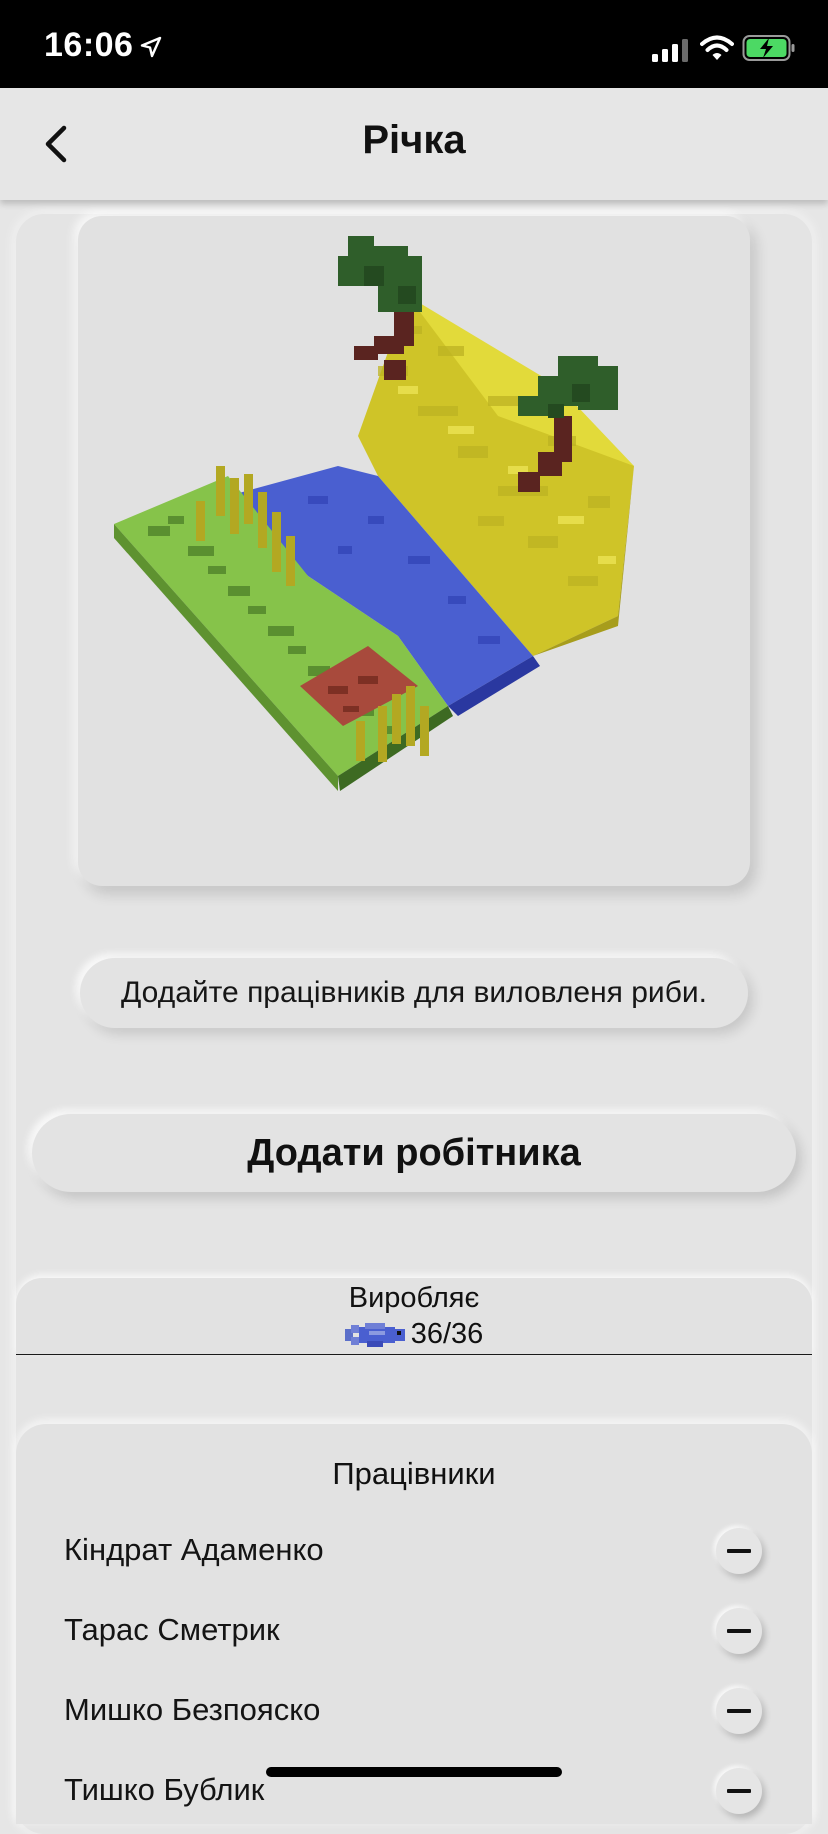 The image size is (828, 1834). I want to click on cellular-signal-icon, so click(670, 50).